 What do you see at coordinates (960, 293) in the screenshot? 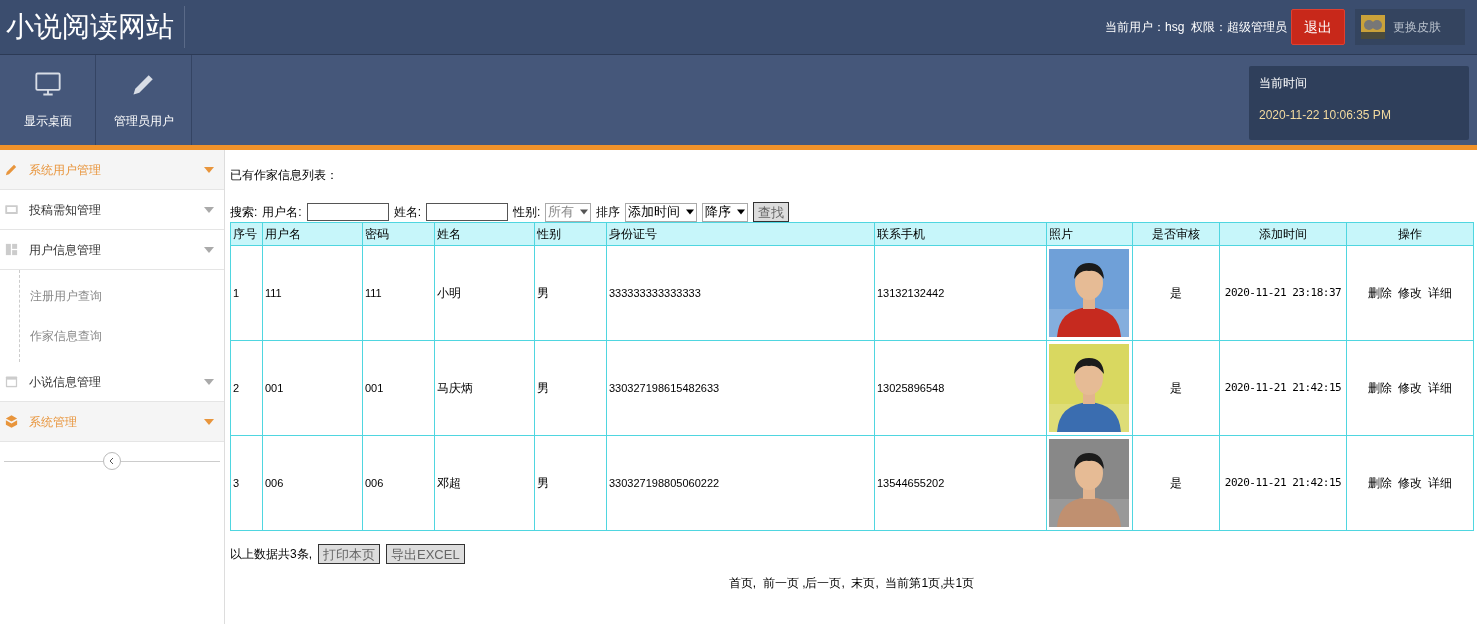
I see `table-cell: 13132132442` at bounding box center [960, 293].